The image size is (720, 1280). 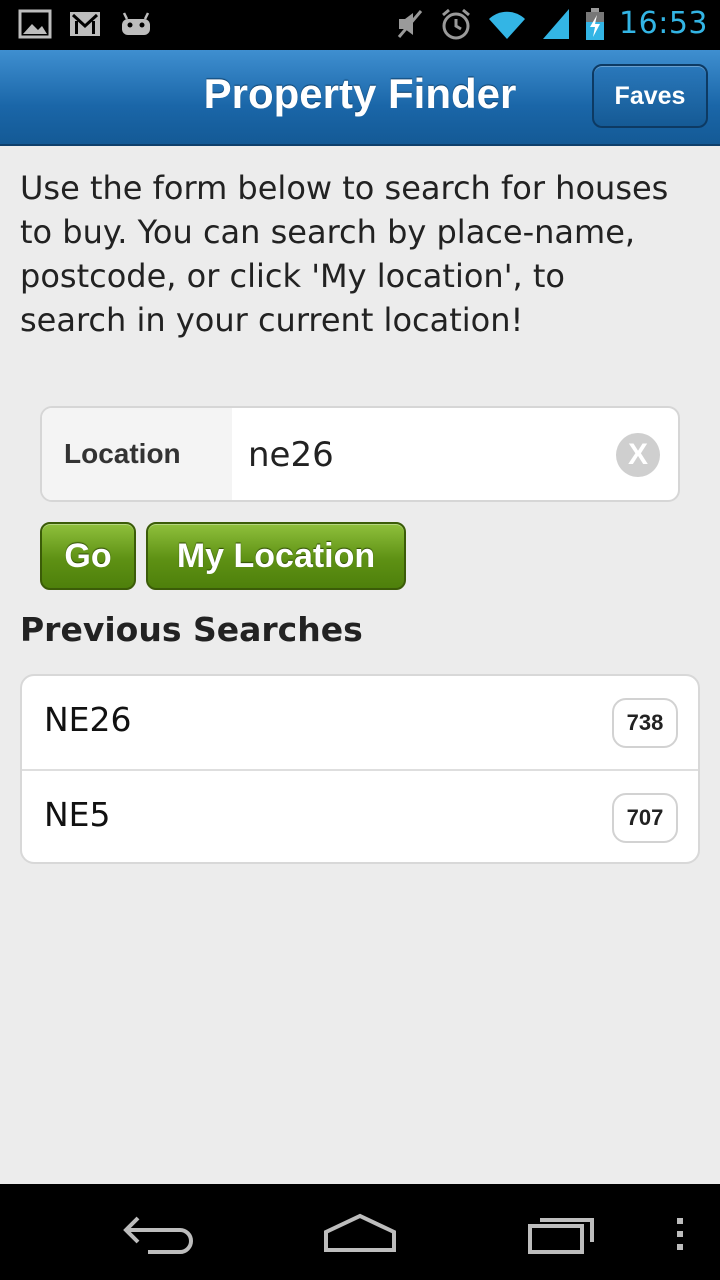 What do you see at coordinates (650, 96) in the screenshot?
I see `faves-button: Faves` at bounding box center [650, 96].